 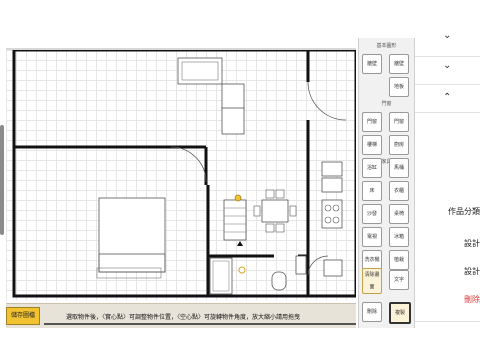 I want to click on copy-button: 複製, so click(x=400, y=313).